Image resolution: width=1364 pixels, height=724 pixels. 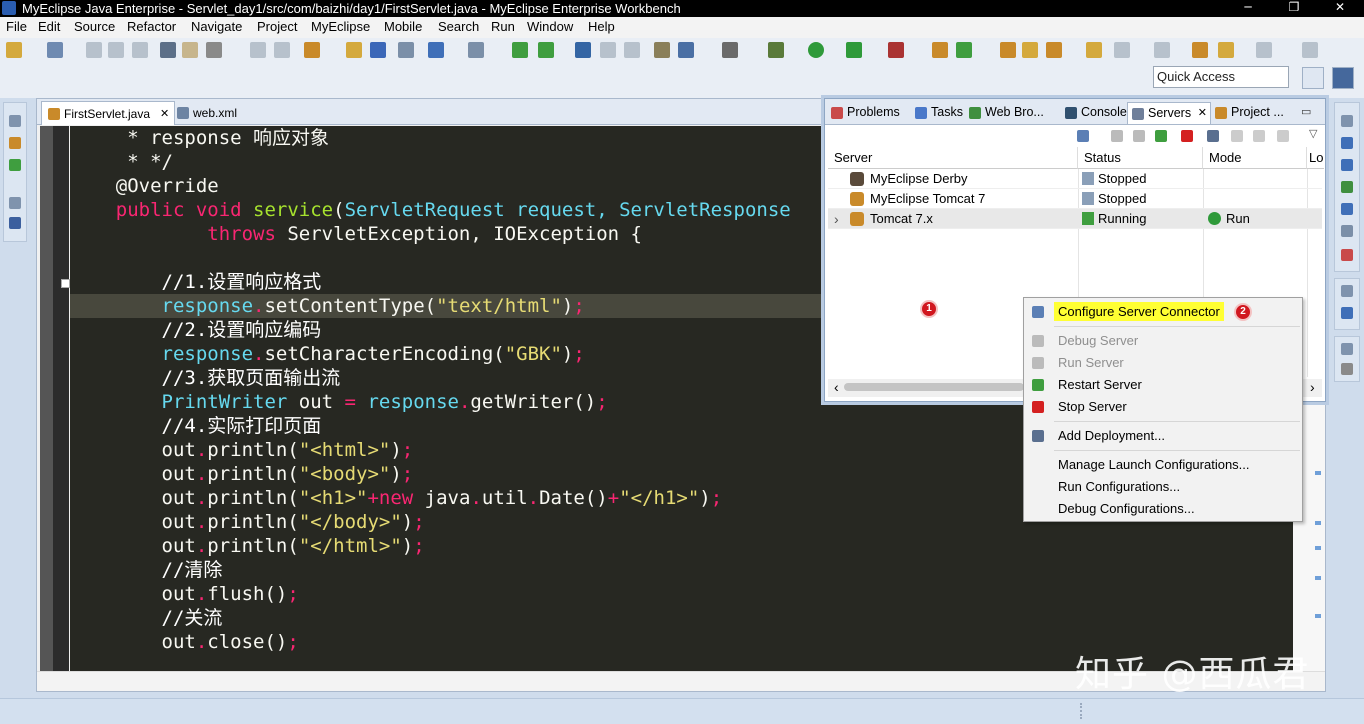 I want to click on view-menu-icon: ▽, so click(x=1313, y=133).